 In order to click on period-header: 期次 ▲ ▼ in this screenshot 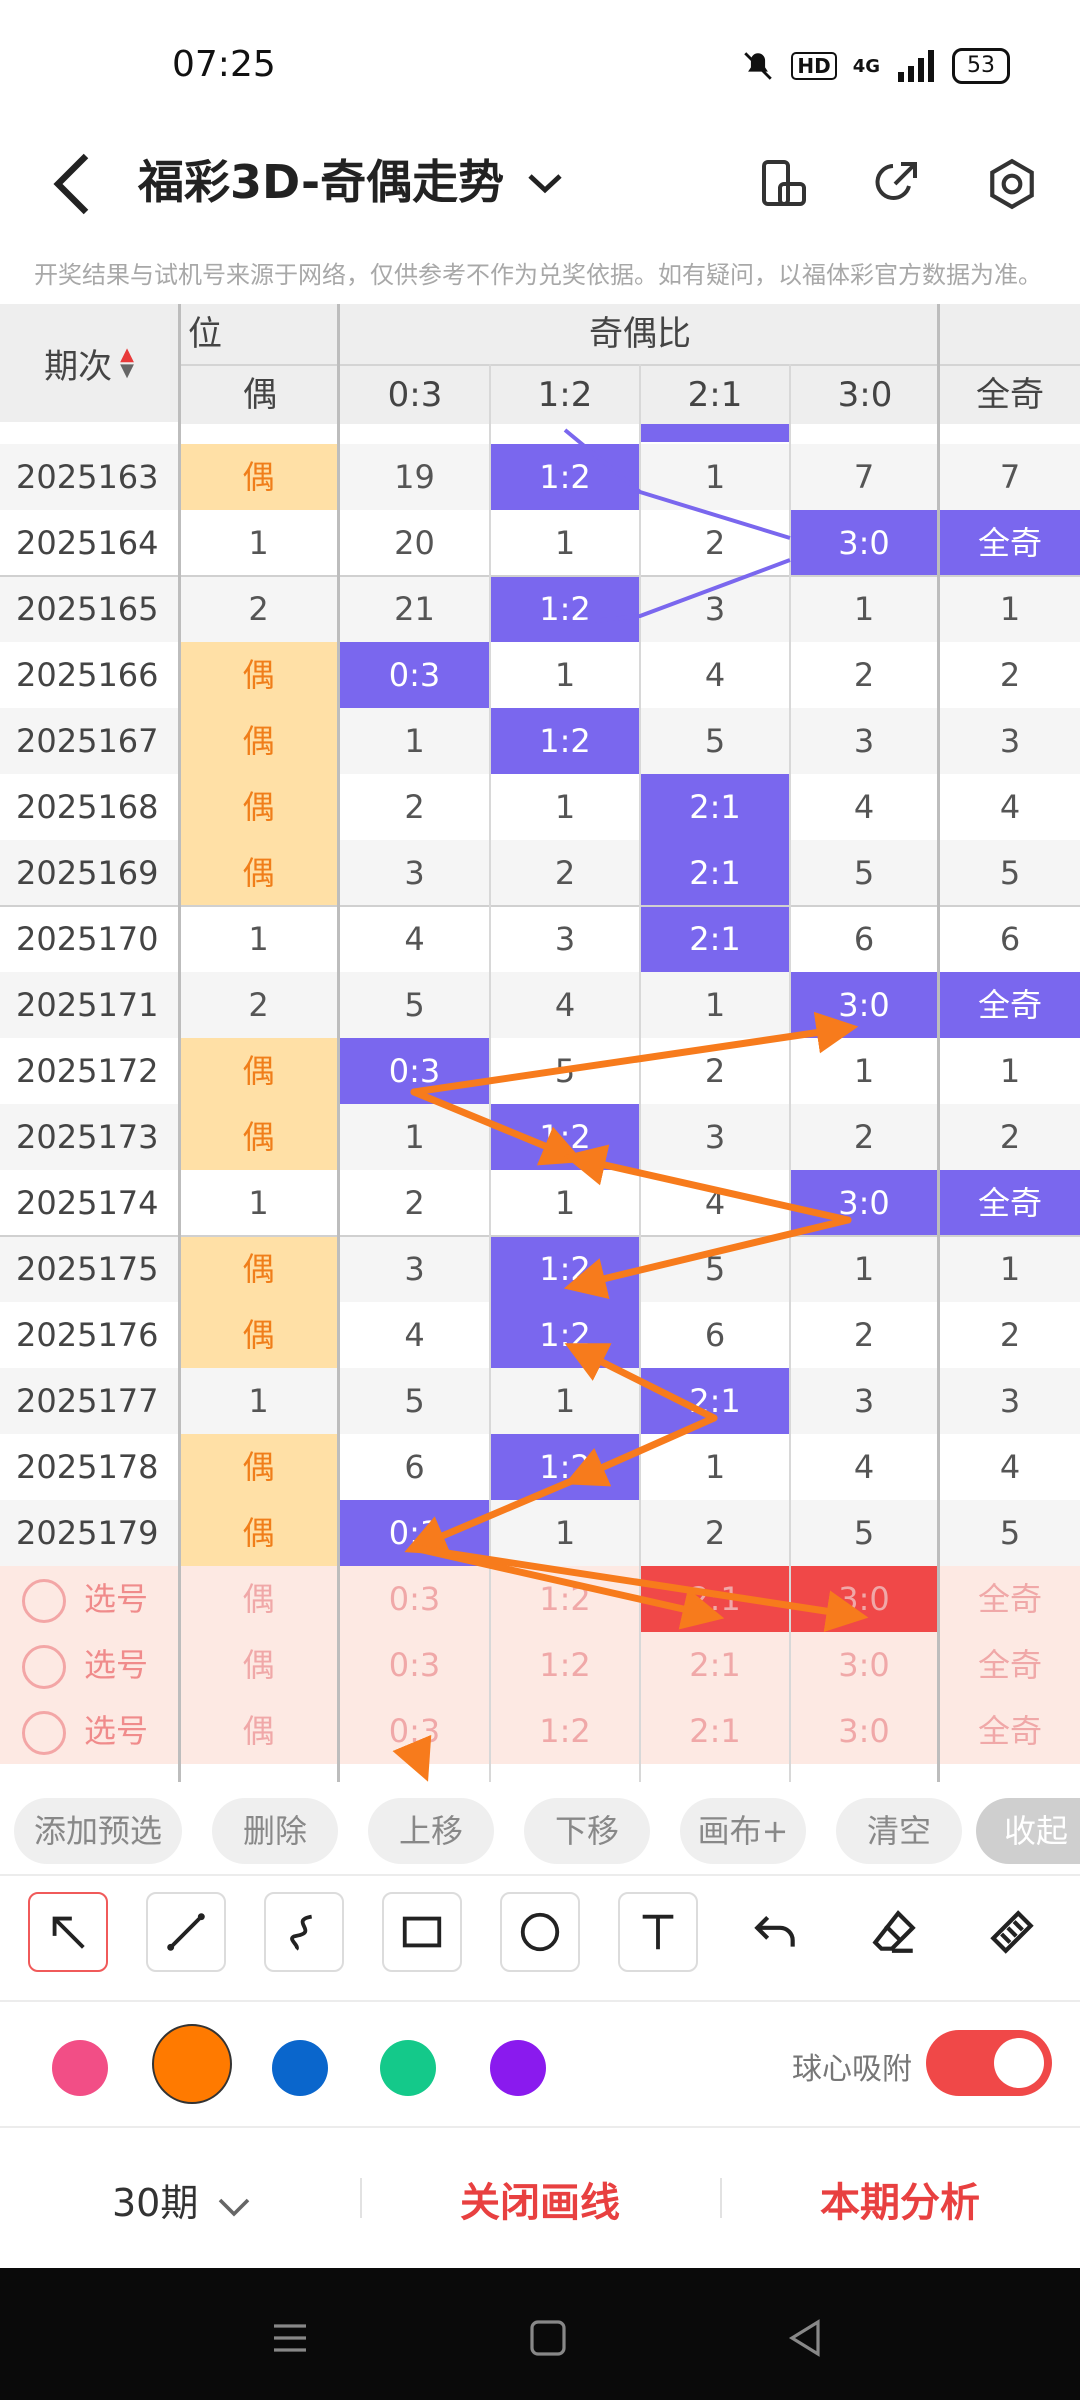, I will do `click(89, 363)`.